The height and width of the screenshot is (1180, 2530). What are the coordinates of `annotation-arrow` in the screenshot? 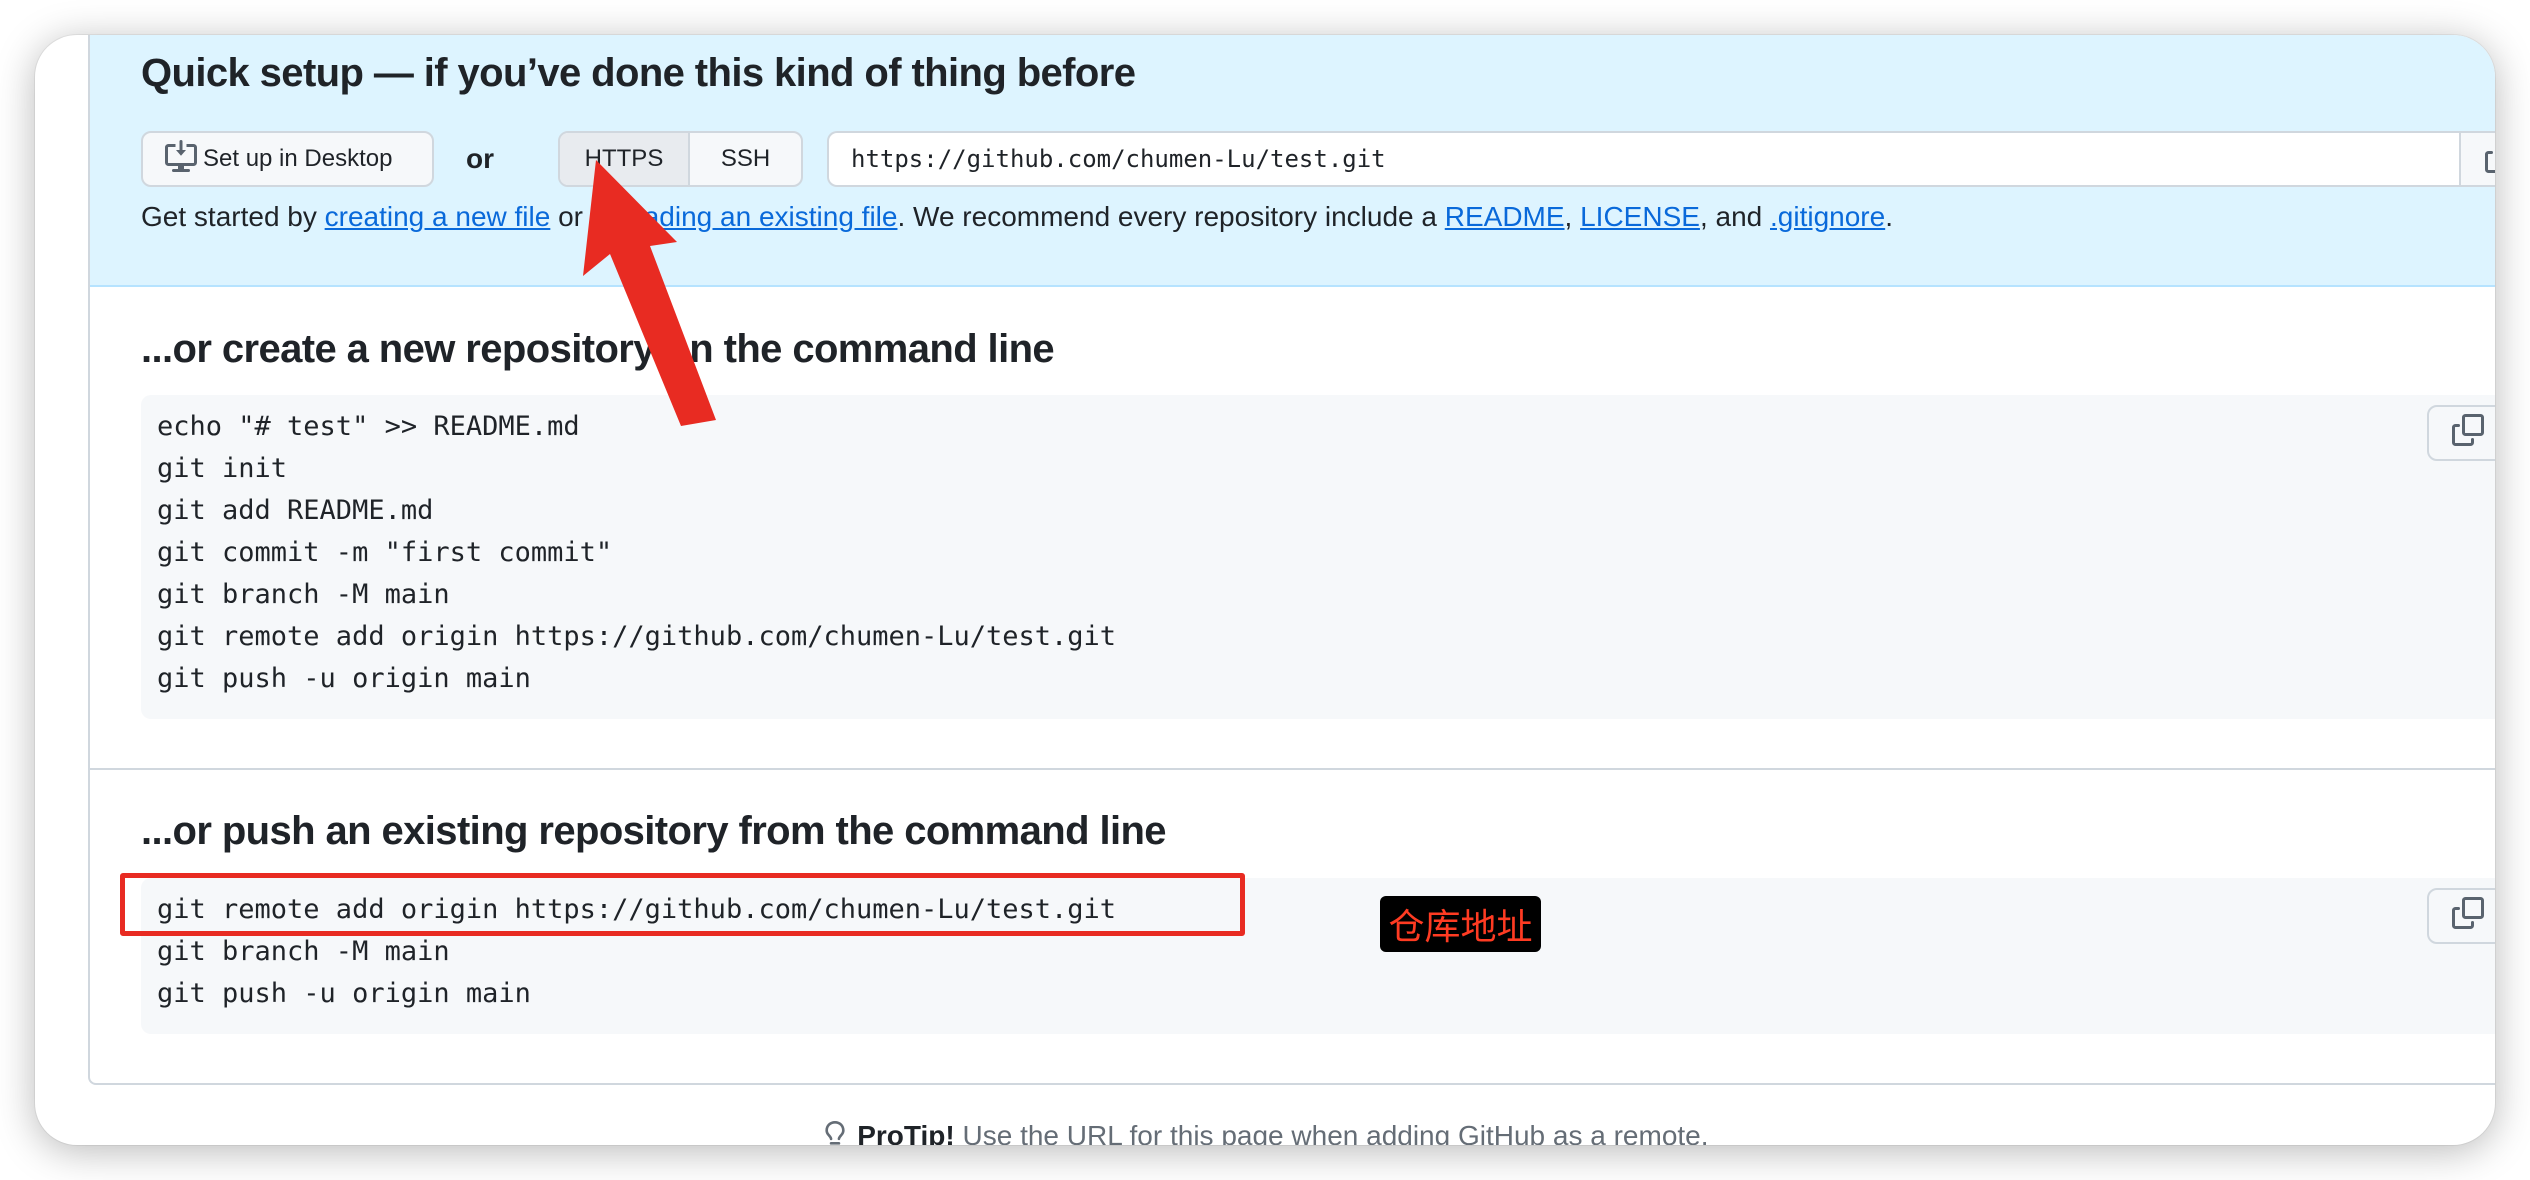 It's located at (649, 293).